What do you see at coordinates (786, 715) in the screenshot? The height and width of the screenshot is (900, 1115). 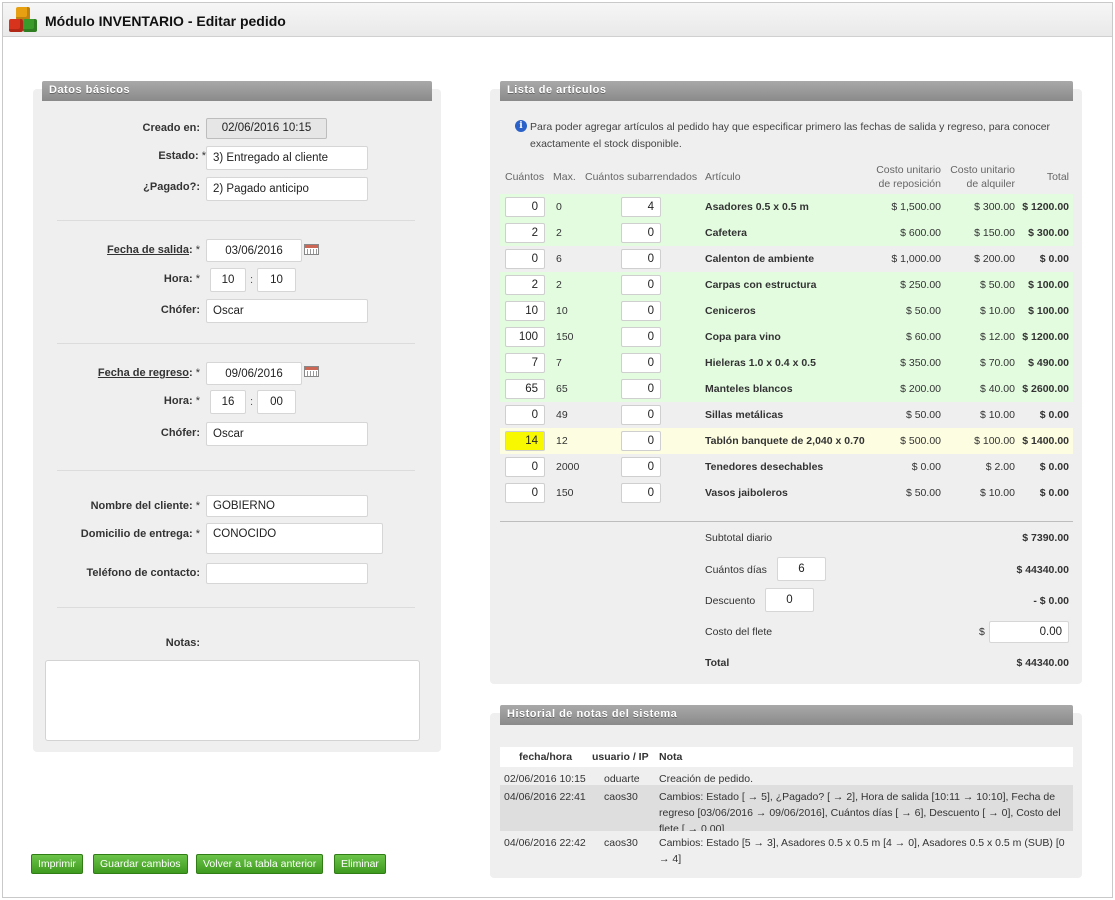 I see `history-header: Historial de notas del sistema` at bounding box center [786, 715].